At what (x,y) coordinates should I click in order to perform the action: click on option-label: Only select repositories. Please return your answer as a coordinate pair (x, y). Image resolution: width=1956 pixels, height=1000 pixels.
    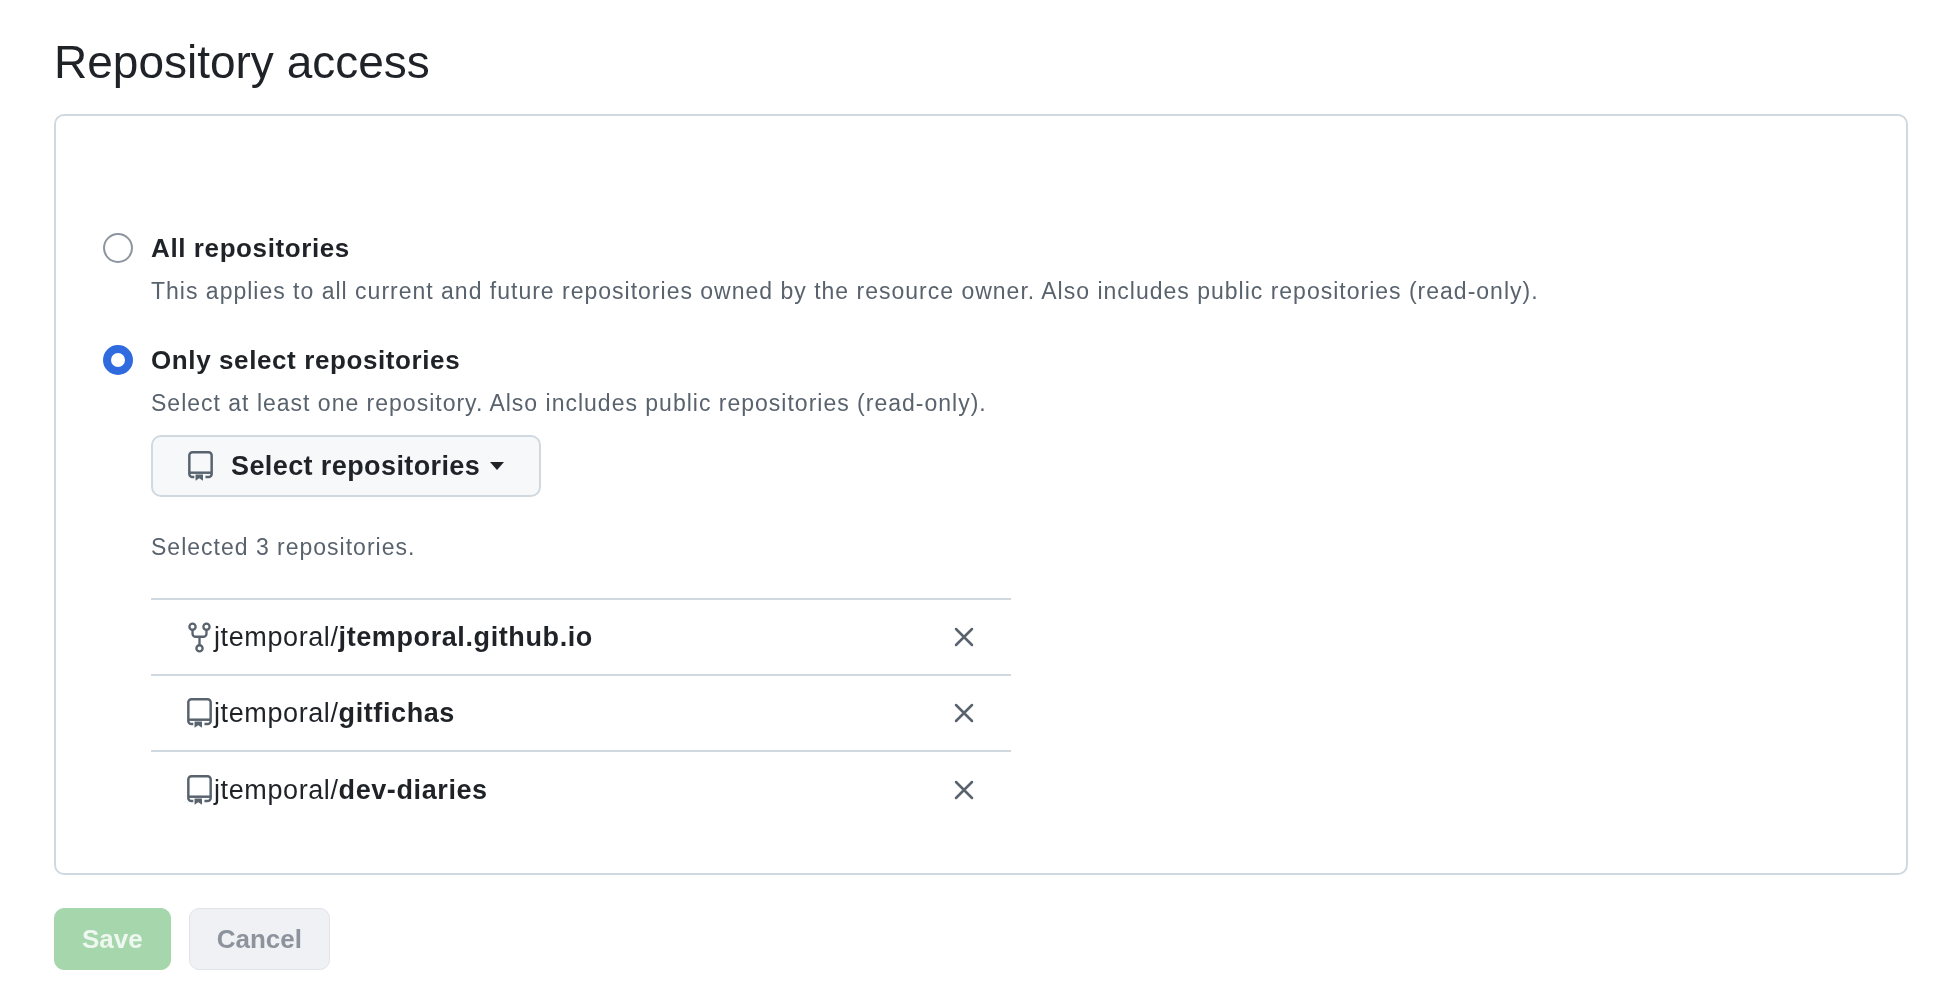
    Looking at the image, I should click on (306, 360).